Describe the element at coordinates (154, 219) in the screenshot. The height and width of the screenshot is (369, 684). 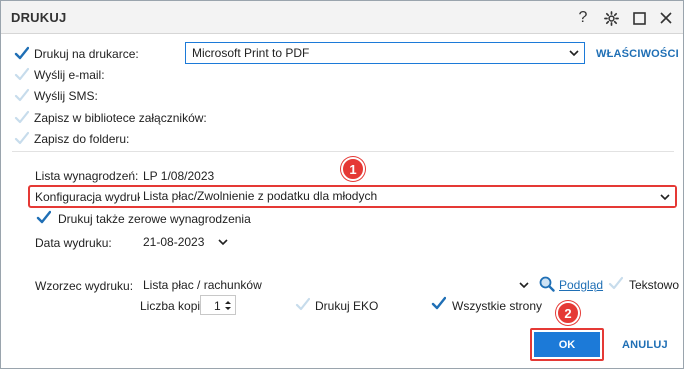
I see `zero-salaries-label: Drukuj także zerowe wynagrodzenia` at that location.